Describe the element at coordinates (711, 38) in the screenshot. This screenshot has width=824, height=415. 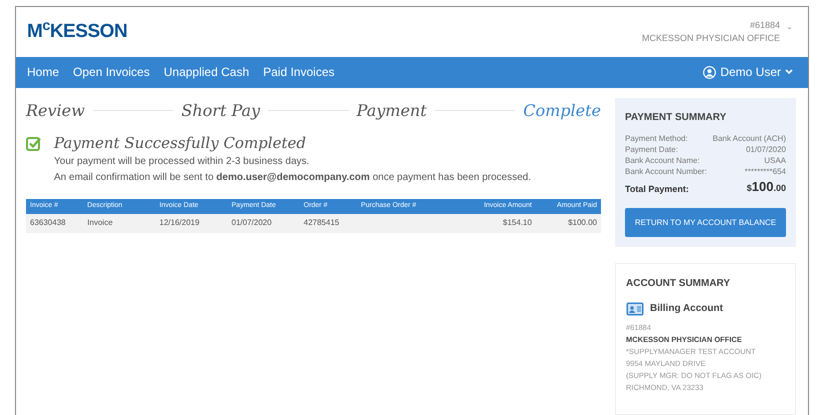
I see `account-name: MCKESSON PHYSICIAN OFFICE` at that location.